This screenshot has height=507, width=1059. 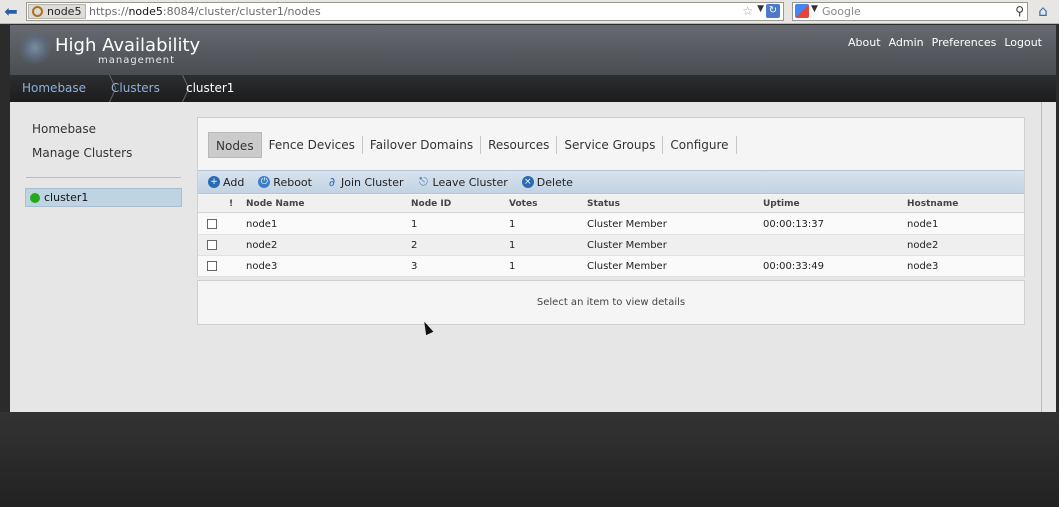 I want to click on join-cluster-button: ∂ Join Cluster, so click(x=365, y=182).